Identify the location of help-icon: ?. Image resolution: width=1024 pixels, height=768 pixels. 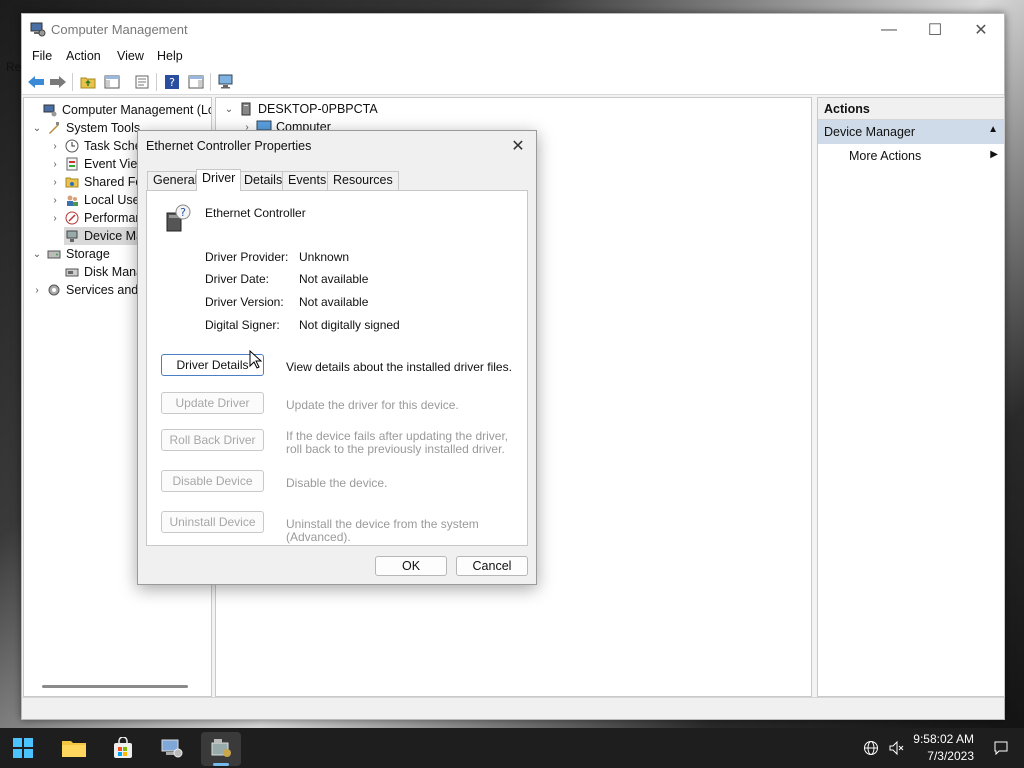
(172, 82).